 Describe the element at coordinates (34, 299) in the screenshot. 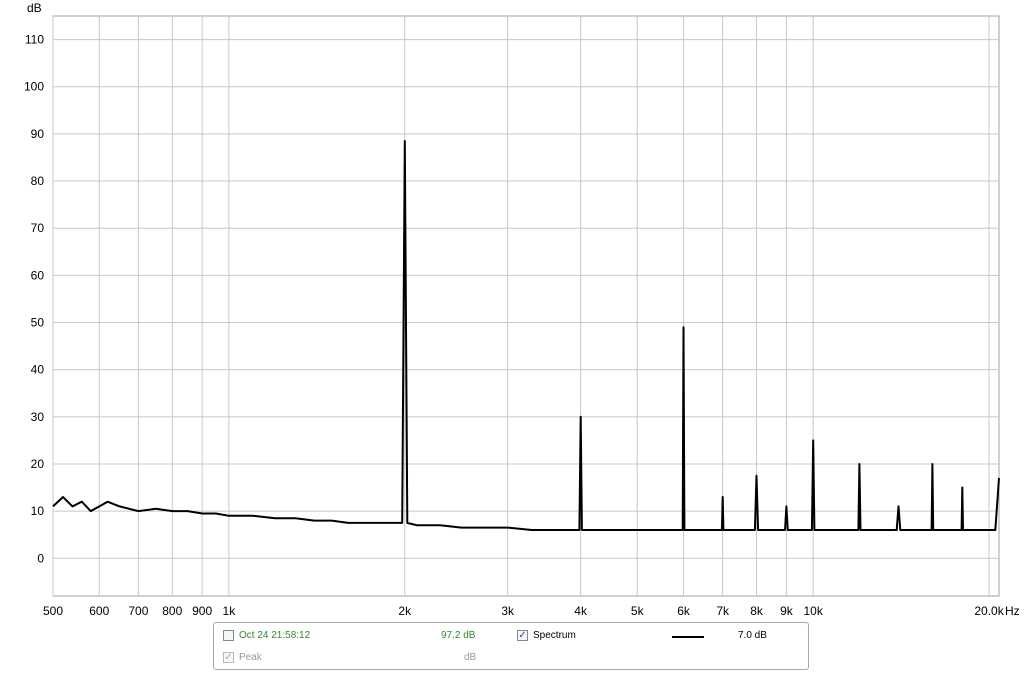

I see `y-tick-labels: 0 10 20 30 40 50 60 70 80 90 100 110` at that location.